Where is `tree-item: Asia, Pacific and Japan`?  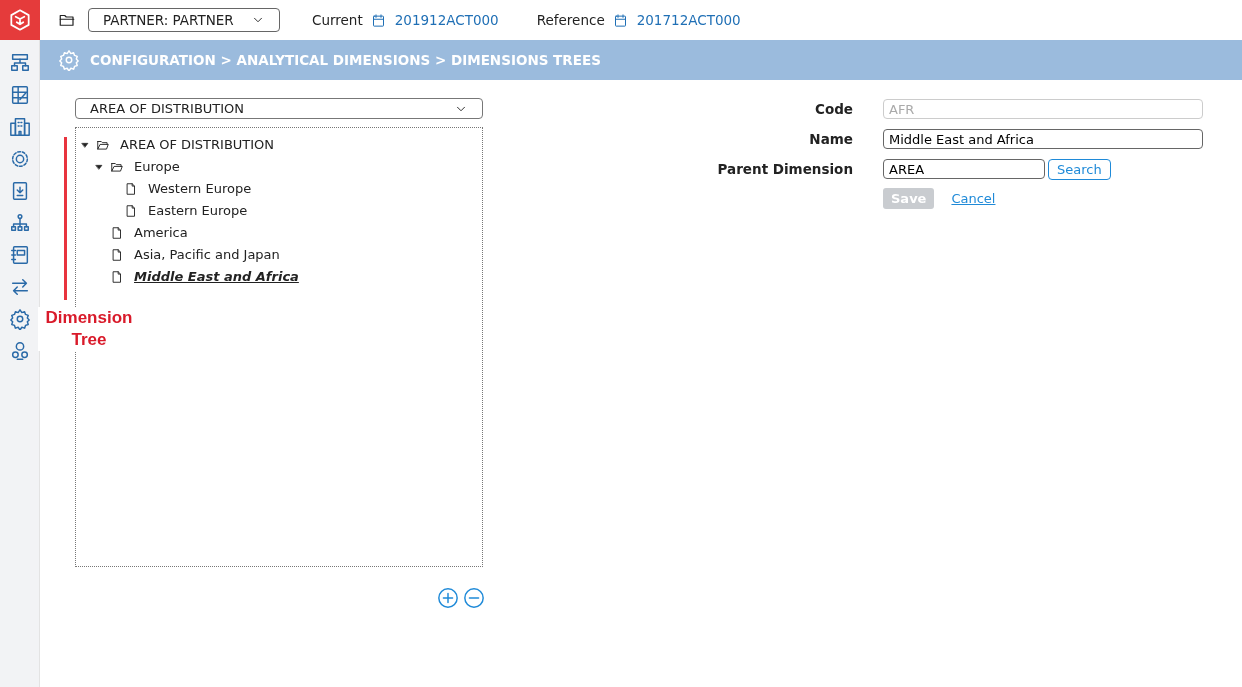
tree-item: Asia, Pacific and Japan is located at coordinates (207, 255).